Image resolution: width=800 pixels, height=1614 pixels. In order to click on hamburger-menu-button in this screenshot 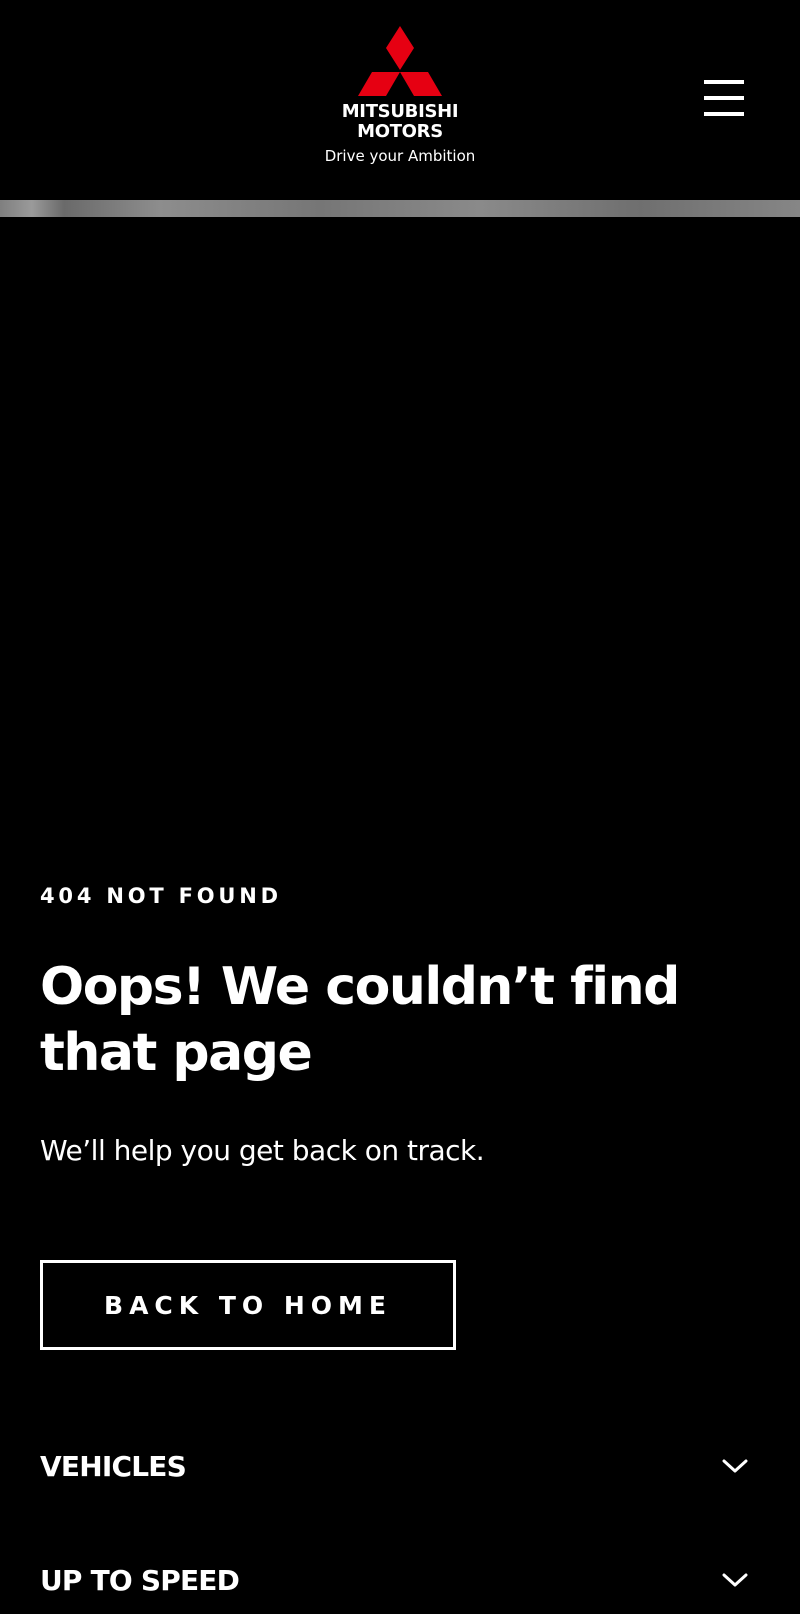, I will do `click(722, 99)`.